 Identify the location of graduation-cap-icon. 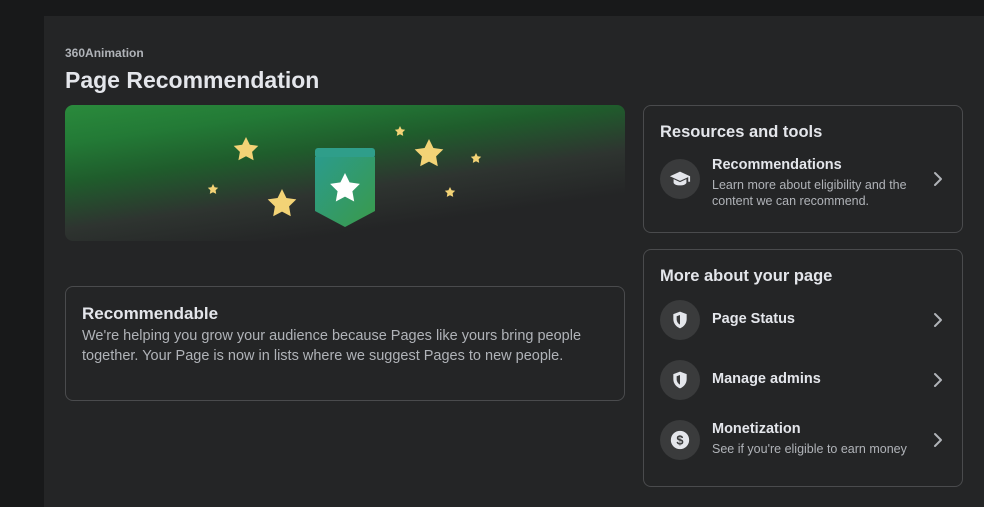
(680, 179).